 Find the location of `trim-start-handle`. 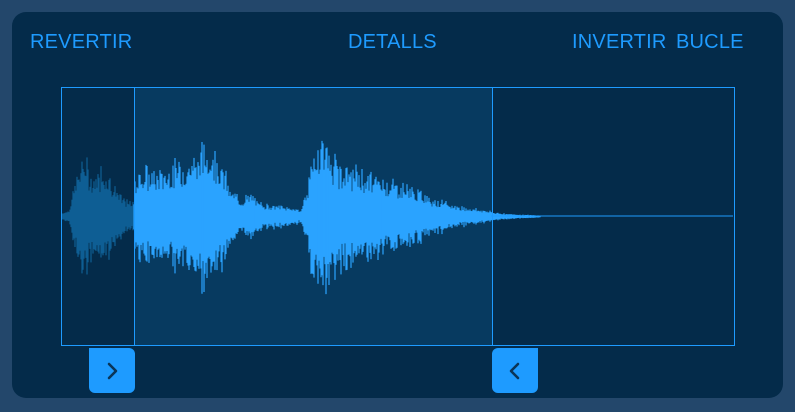

trim-start-handle is located at coordinates (112, 370).